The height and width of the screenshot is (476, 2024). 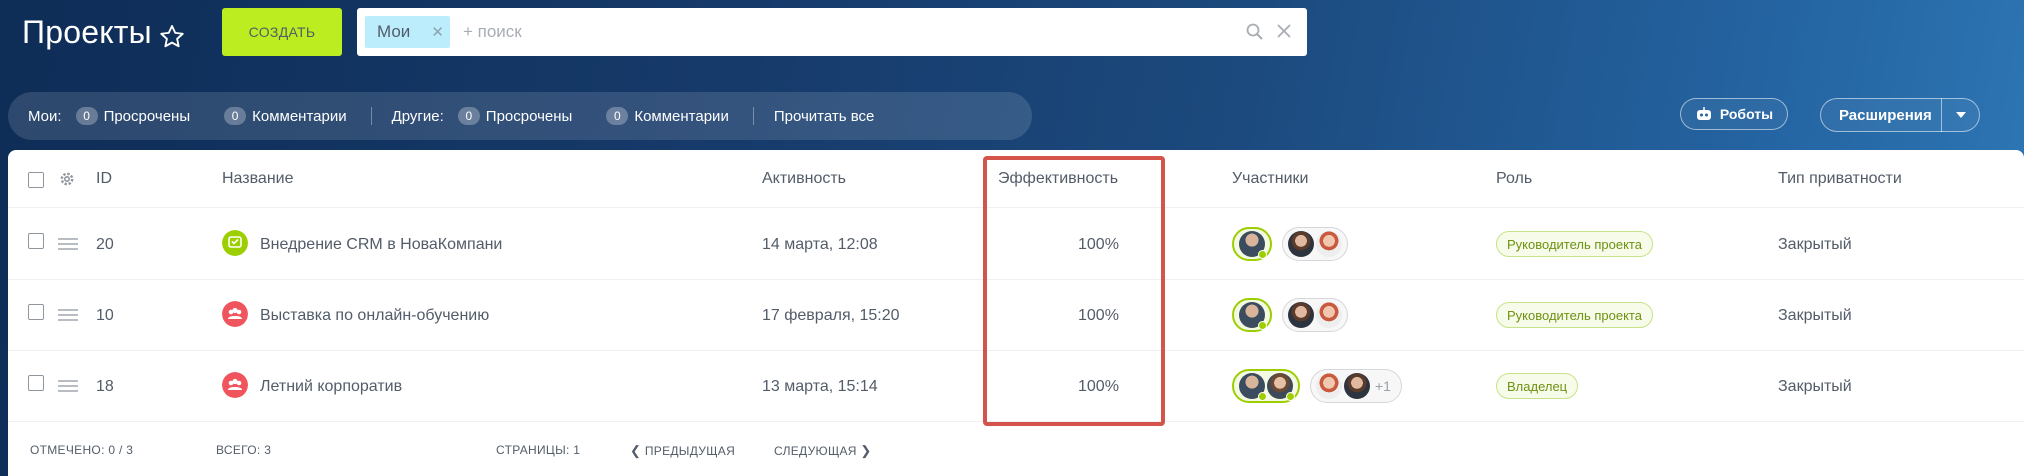 I want to click on robots-button: Роботы, so click(x=1734, y=114).